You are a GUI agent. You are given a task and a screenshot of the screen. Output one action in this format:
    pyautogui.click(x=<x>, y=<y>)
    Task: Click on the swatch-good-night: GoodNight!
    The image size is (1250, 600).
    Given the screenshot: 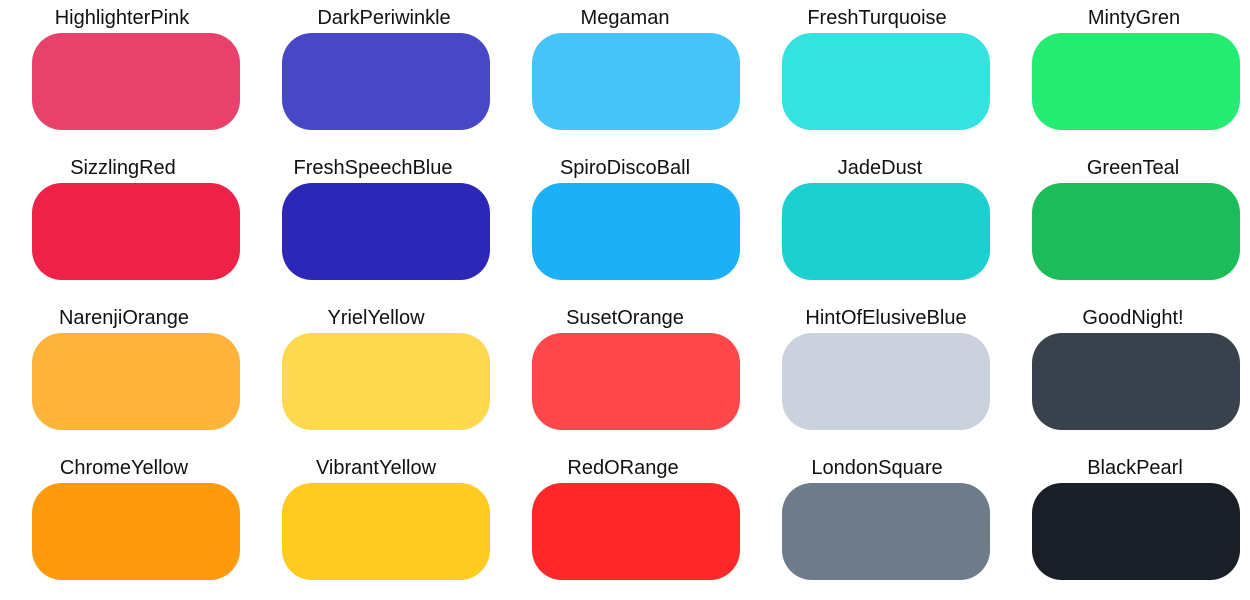 What is the action you would take?
    pyautogui.click(x=1120, y=370)
    